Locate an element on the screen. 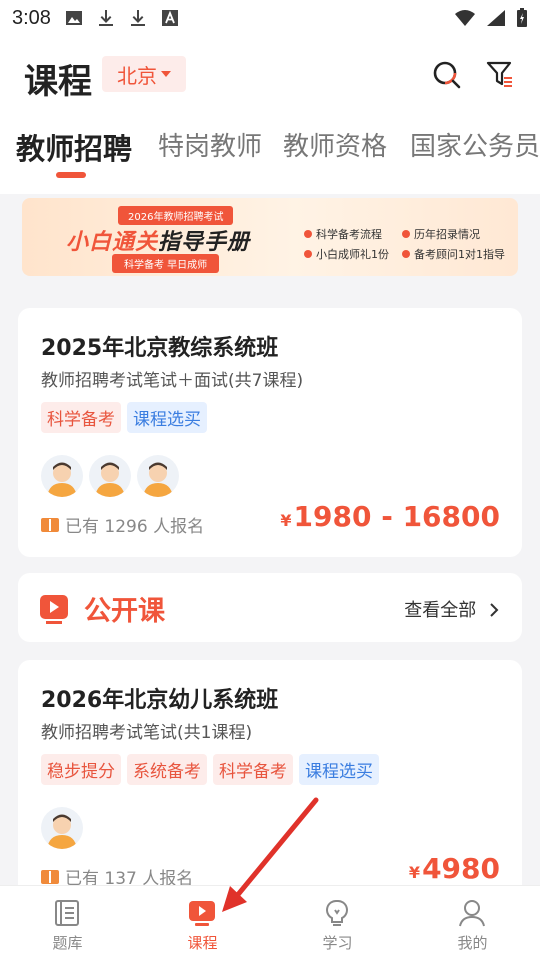 The image size is (540, 960). open-course-title: 公开课 is located at coordinates (124, 611).